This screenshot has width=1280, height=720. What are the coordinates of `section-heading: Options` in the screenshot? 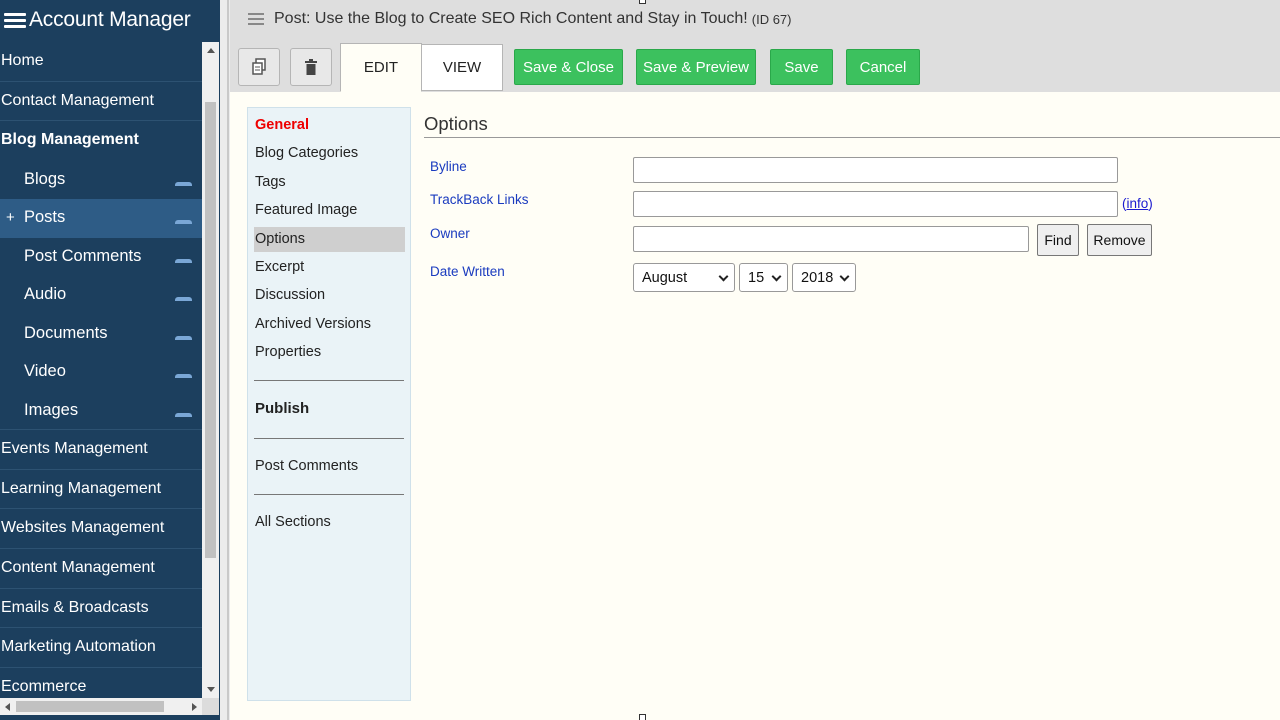 It's located at (456, 123).